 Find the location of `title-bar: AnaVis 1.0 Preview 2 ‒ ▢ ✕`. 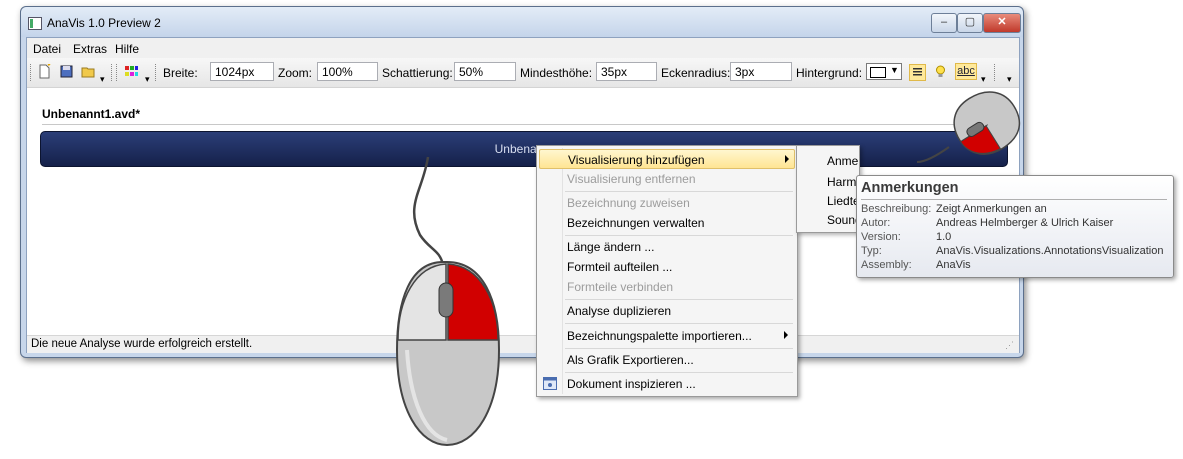

title-bar: AnaVis 1.0 Preview 2 ‒ ▢ ✕ is located at coordinates (522, 22).